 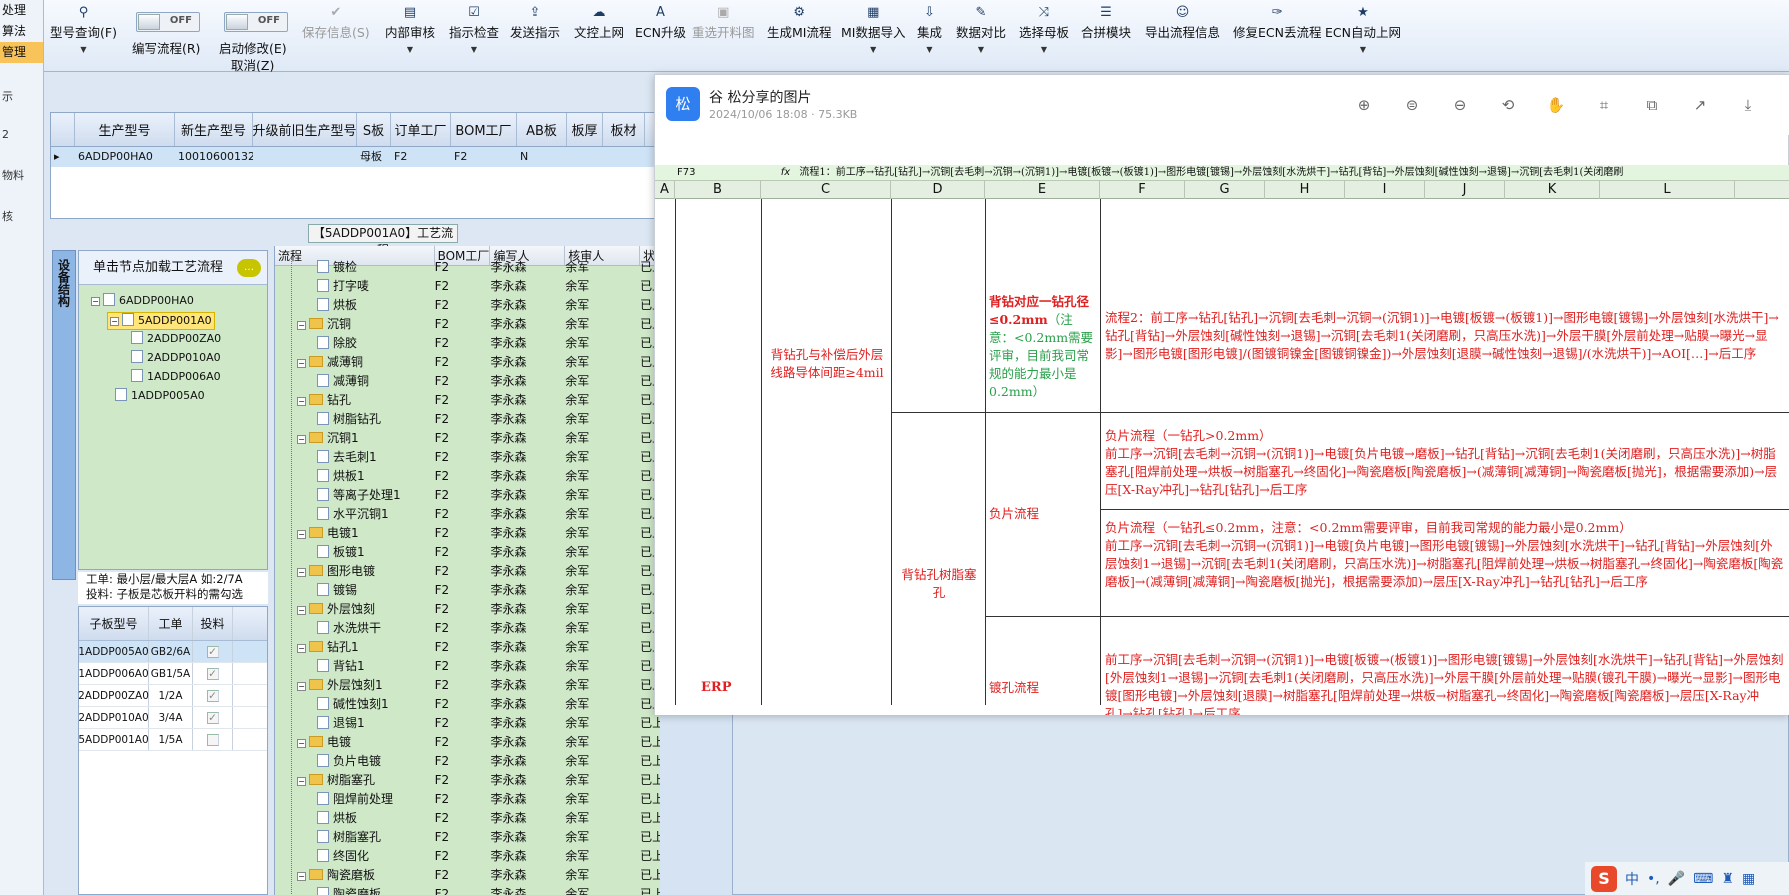 I want to click on flow-row: 烘板F2李永森余军已上, so click(x=467, y=305).